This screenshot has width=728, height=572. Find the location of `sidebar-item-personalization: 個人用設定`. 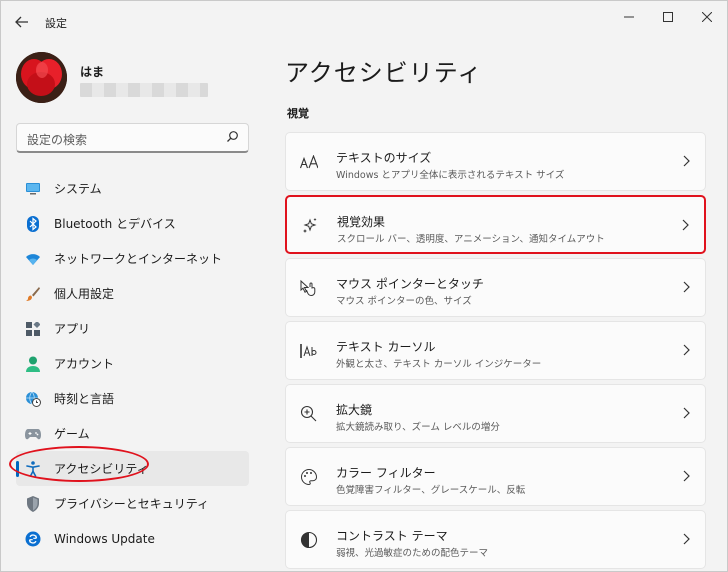

sidebar-item-personalization: 個人用設定 is located at coordinates (132, 293).